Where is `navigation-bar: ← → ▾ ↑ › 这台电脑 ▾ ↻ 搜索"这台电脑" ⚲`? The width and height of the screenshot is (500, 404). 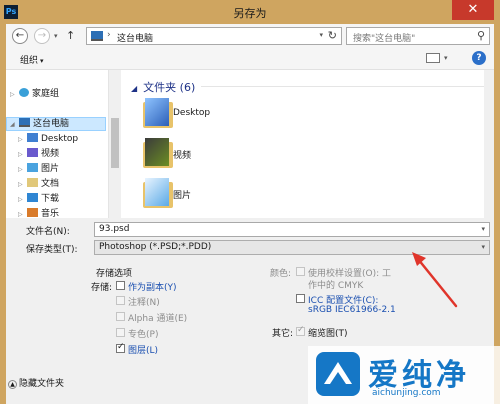 navigation-bar: ← → ▾ ↑ › 这台电脑 ▾ ↻ 搜索"这台电脑" ⚲ is located at coordinates (250, 36).